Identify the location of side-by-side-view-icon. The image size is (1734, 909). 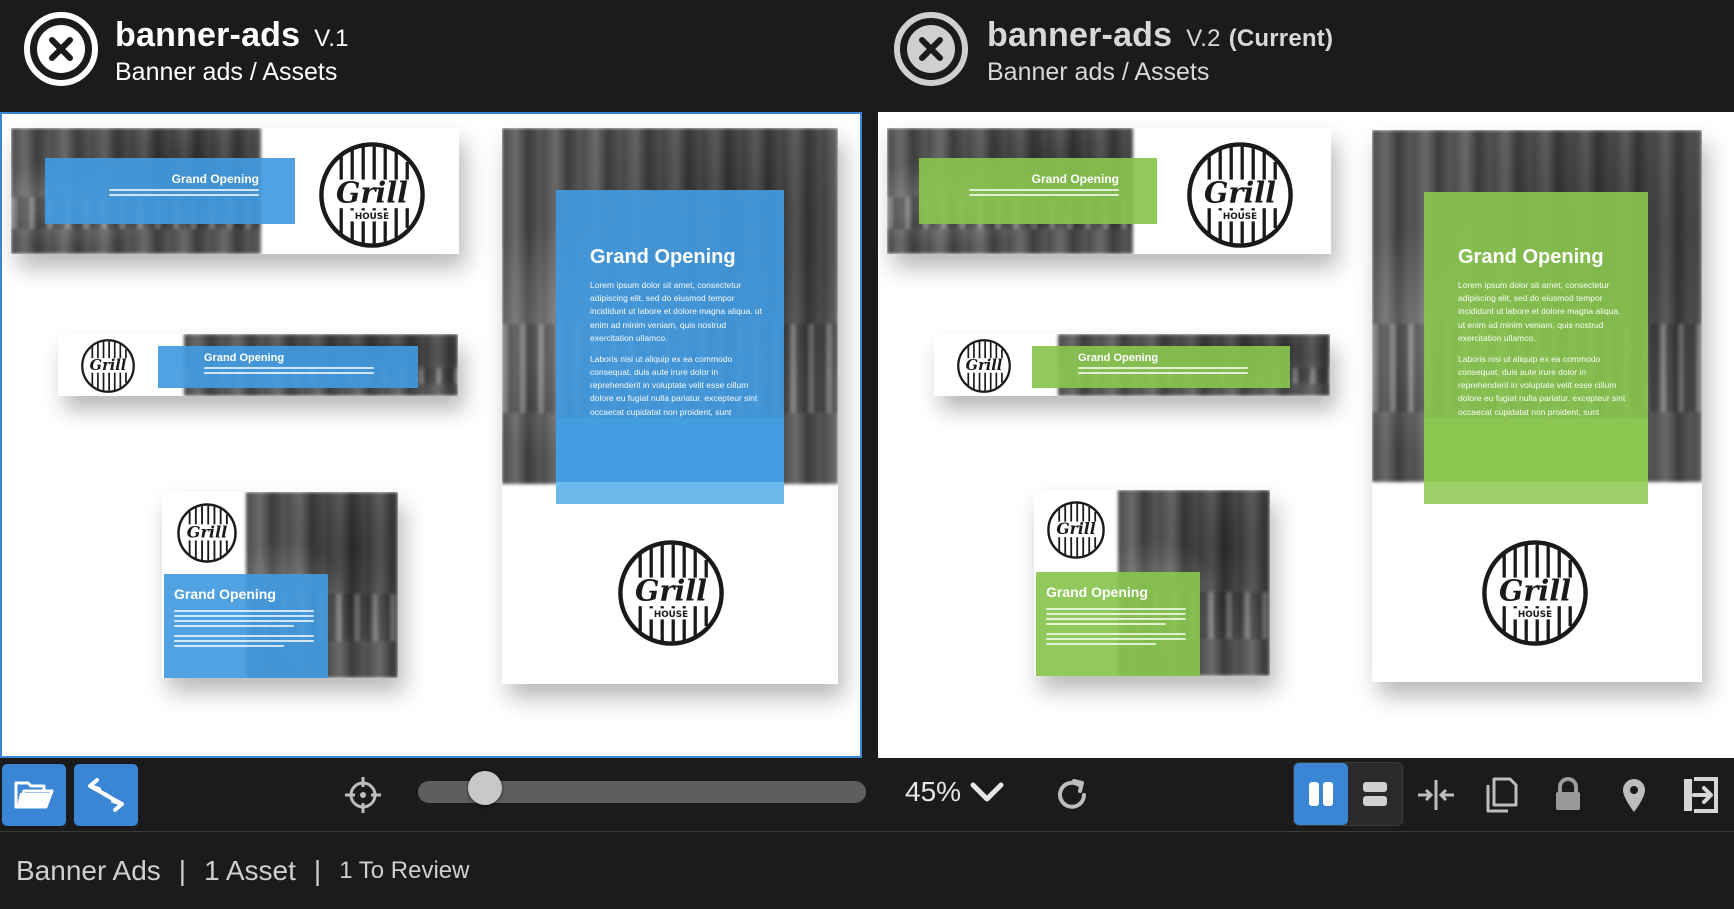
(1321, 794).